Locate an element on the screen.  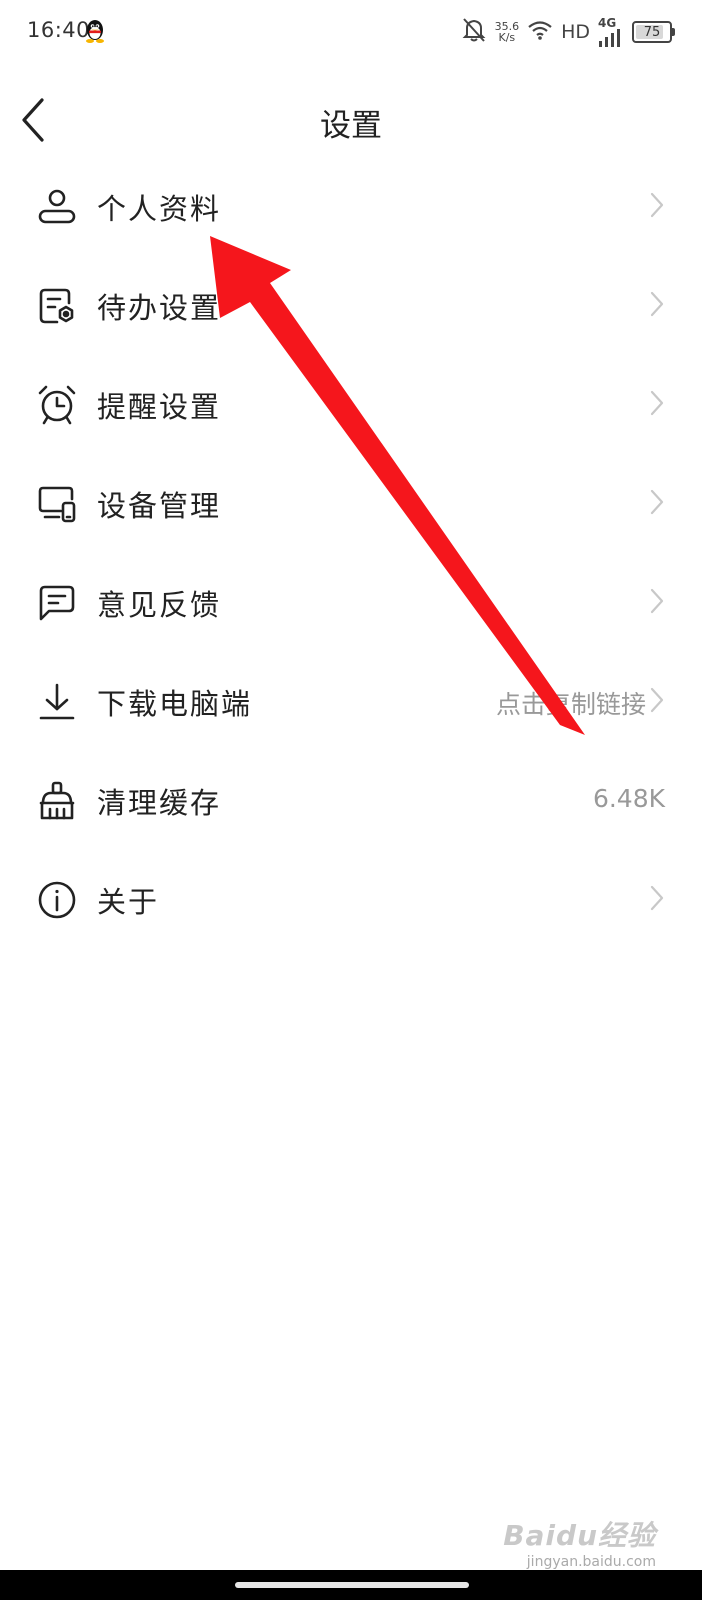
menu-item-label: 清理缓存 is located at coordinates (159, 803).